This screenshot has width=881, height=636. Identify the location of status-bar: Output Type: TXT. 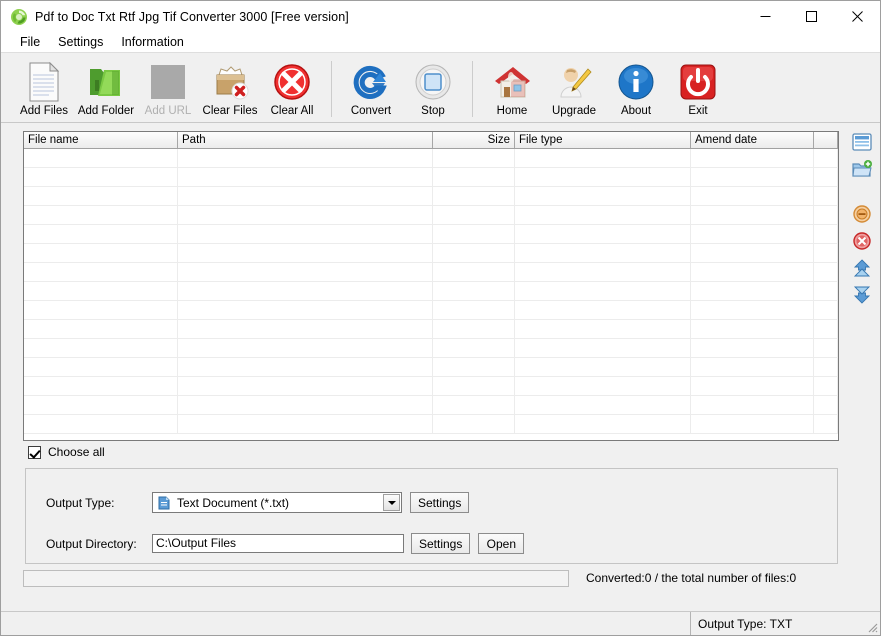
(440, 623).